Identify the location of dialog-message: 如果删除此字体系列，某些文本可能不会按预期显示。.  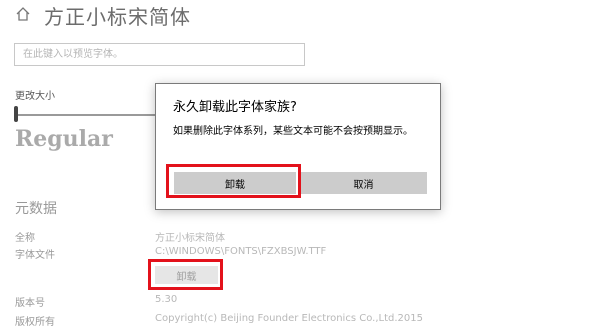
(293, 131).